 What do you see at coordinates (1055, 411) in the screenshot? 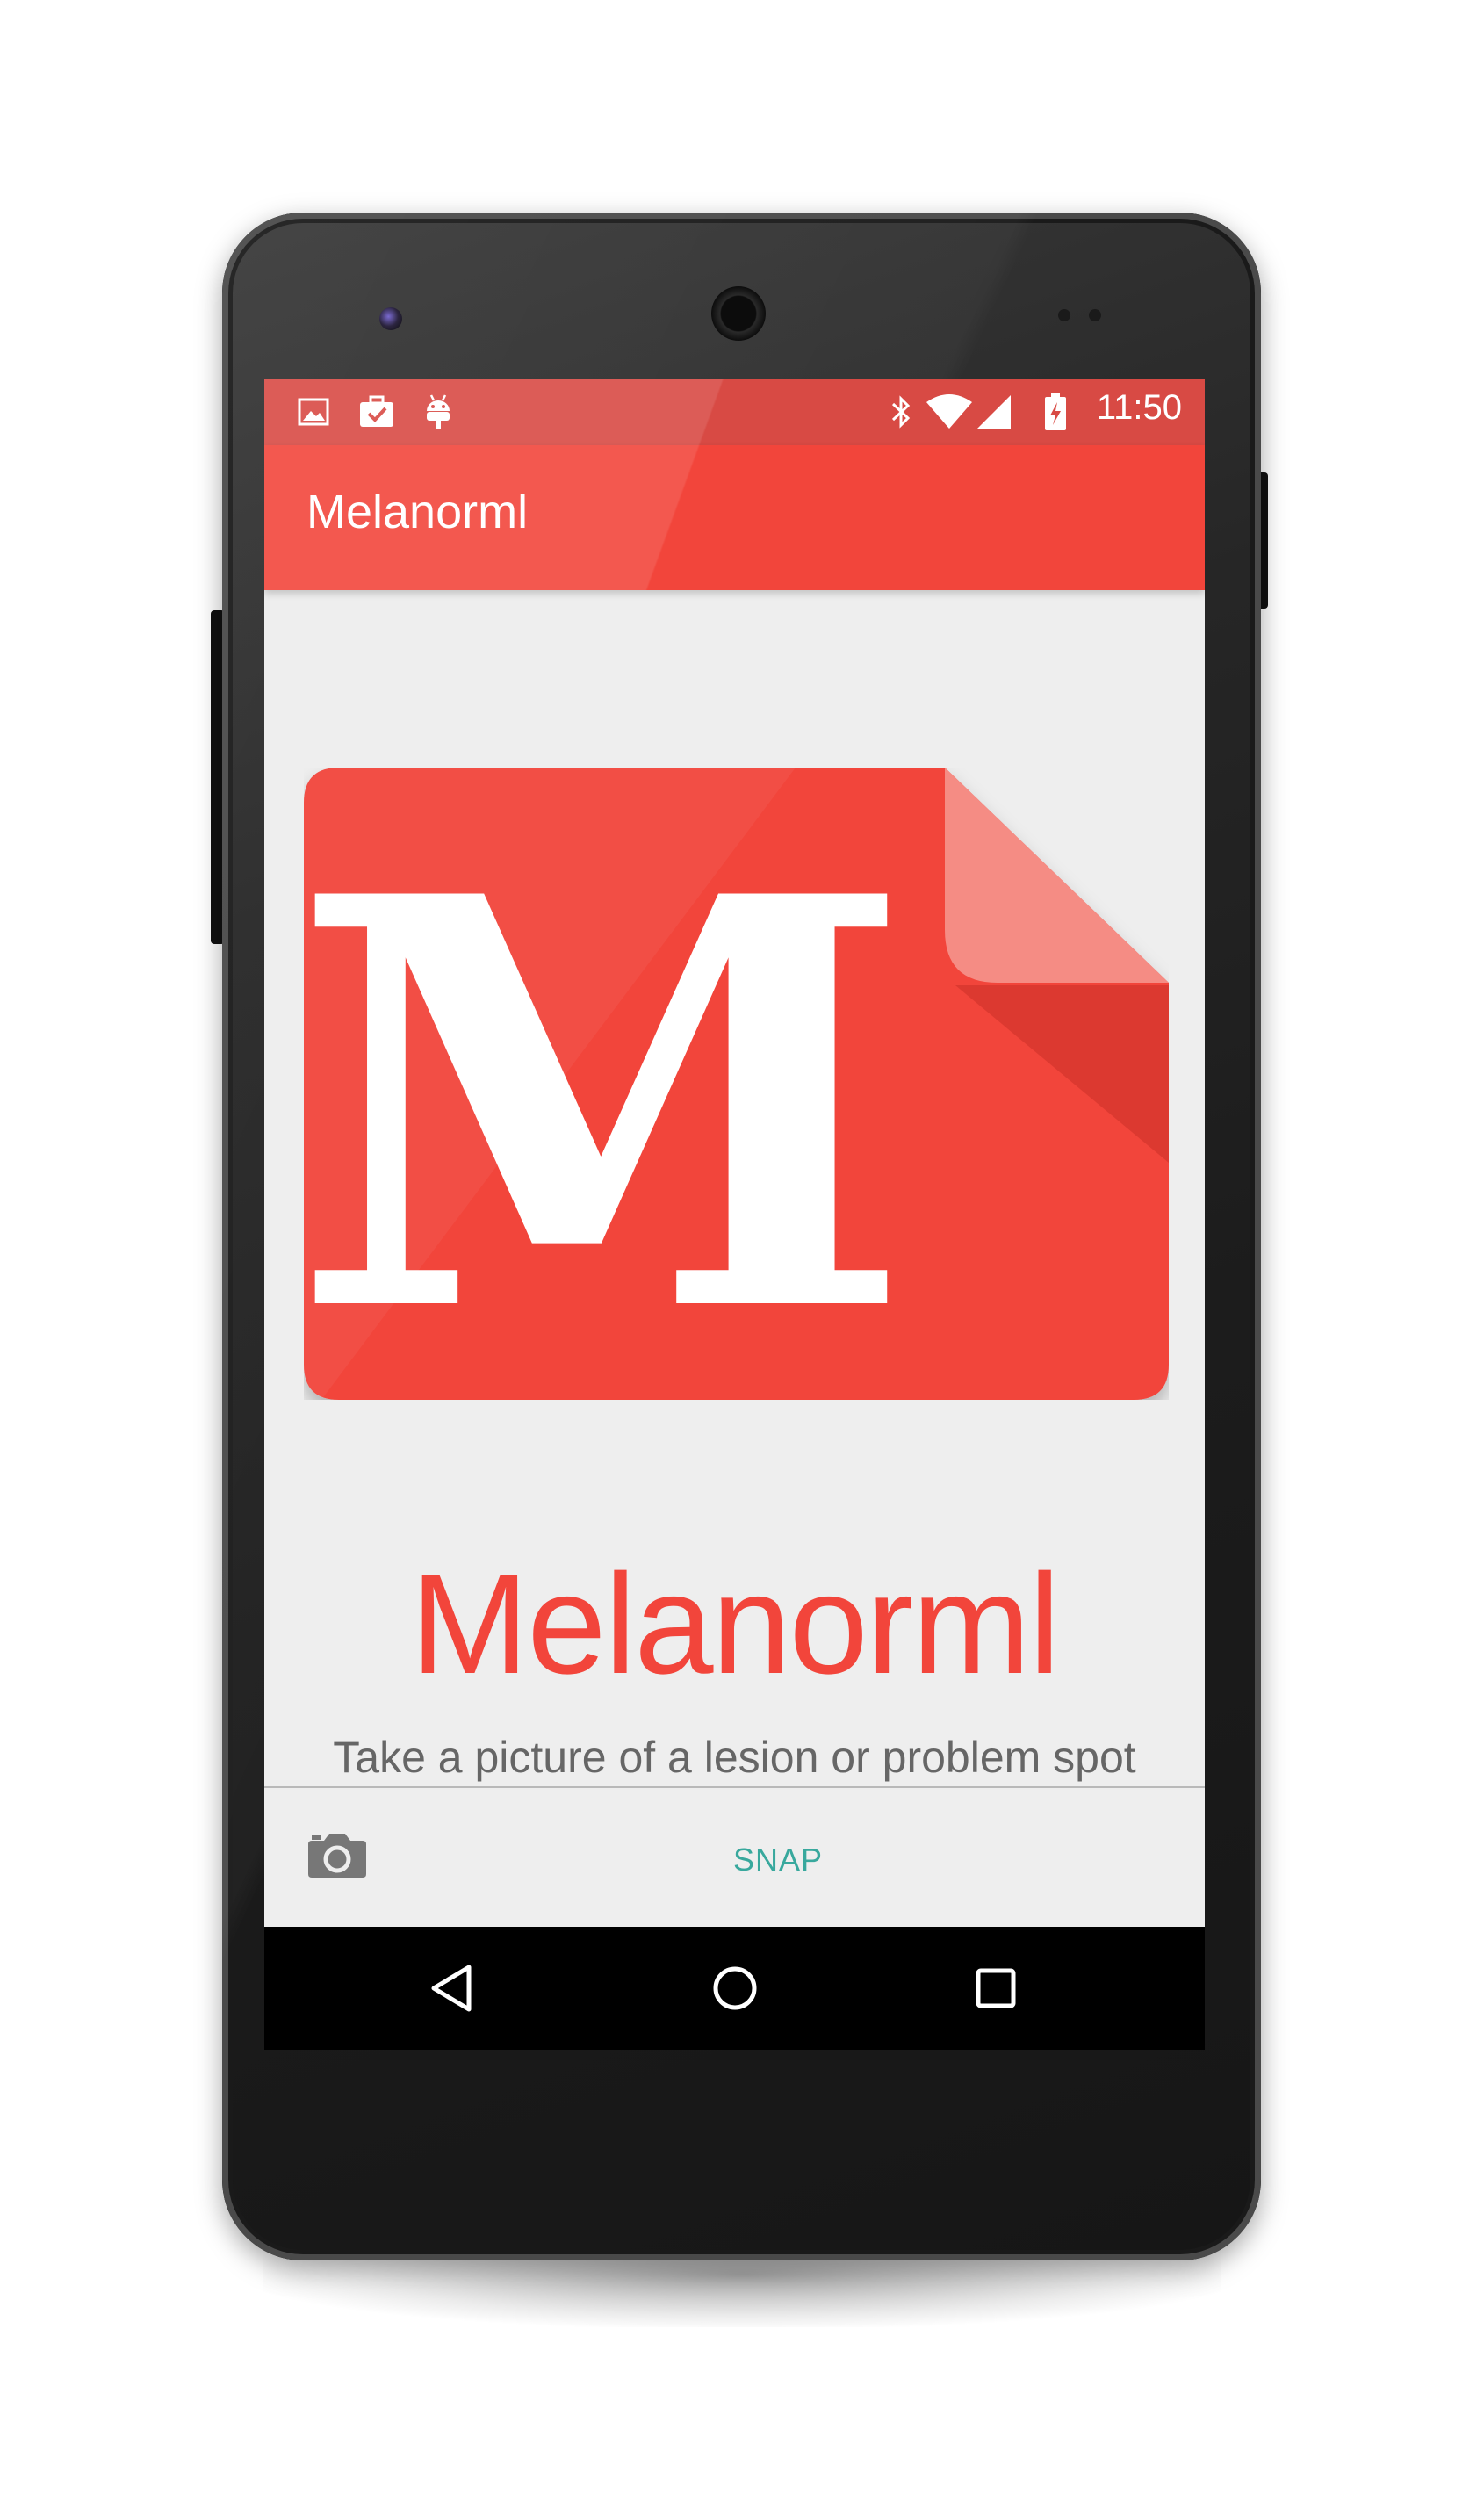
I see `battery-charging-icon` at bounding box center [1055, 411].